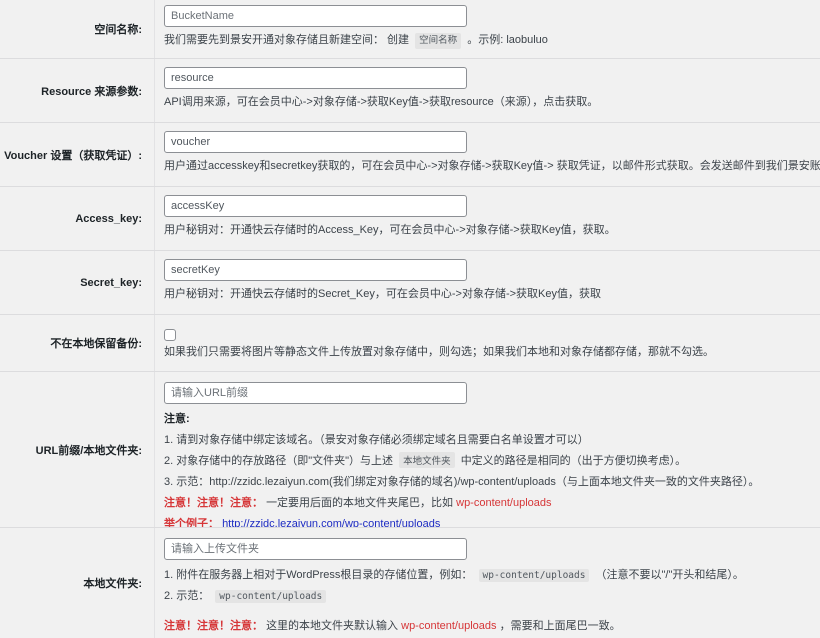 Image resolution: width=820 pixels, height=638 pixels. What do you see at coordinates (213, 503) in the screenshot?
I see `url-prefix-warn-label: 注意！注意！注意：` at bounding box center [213, 503].